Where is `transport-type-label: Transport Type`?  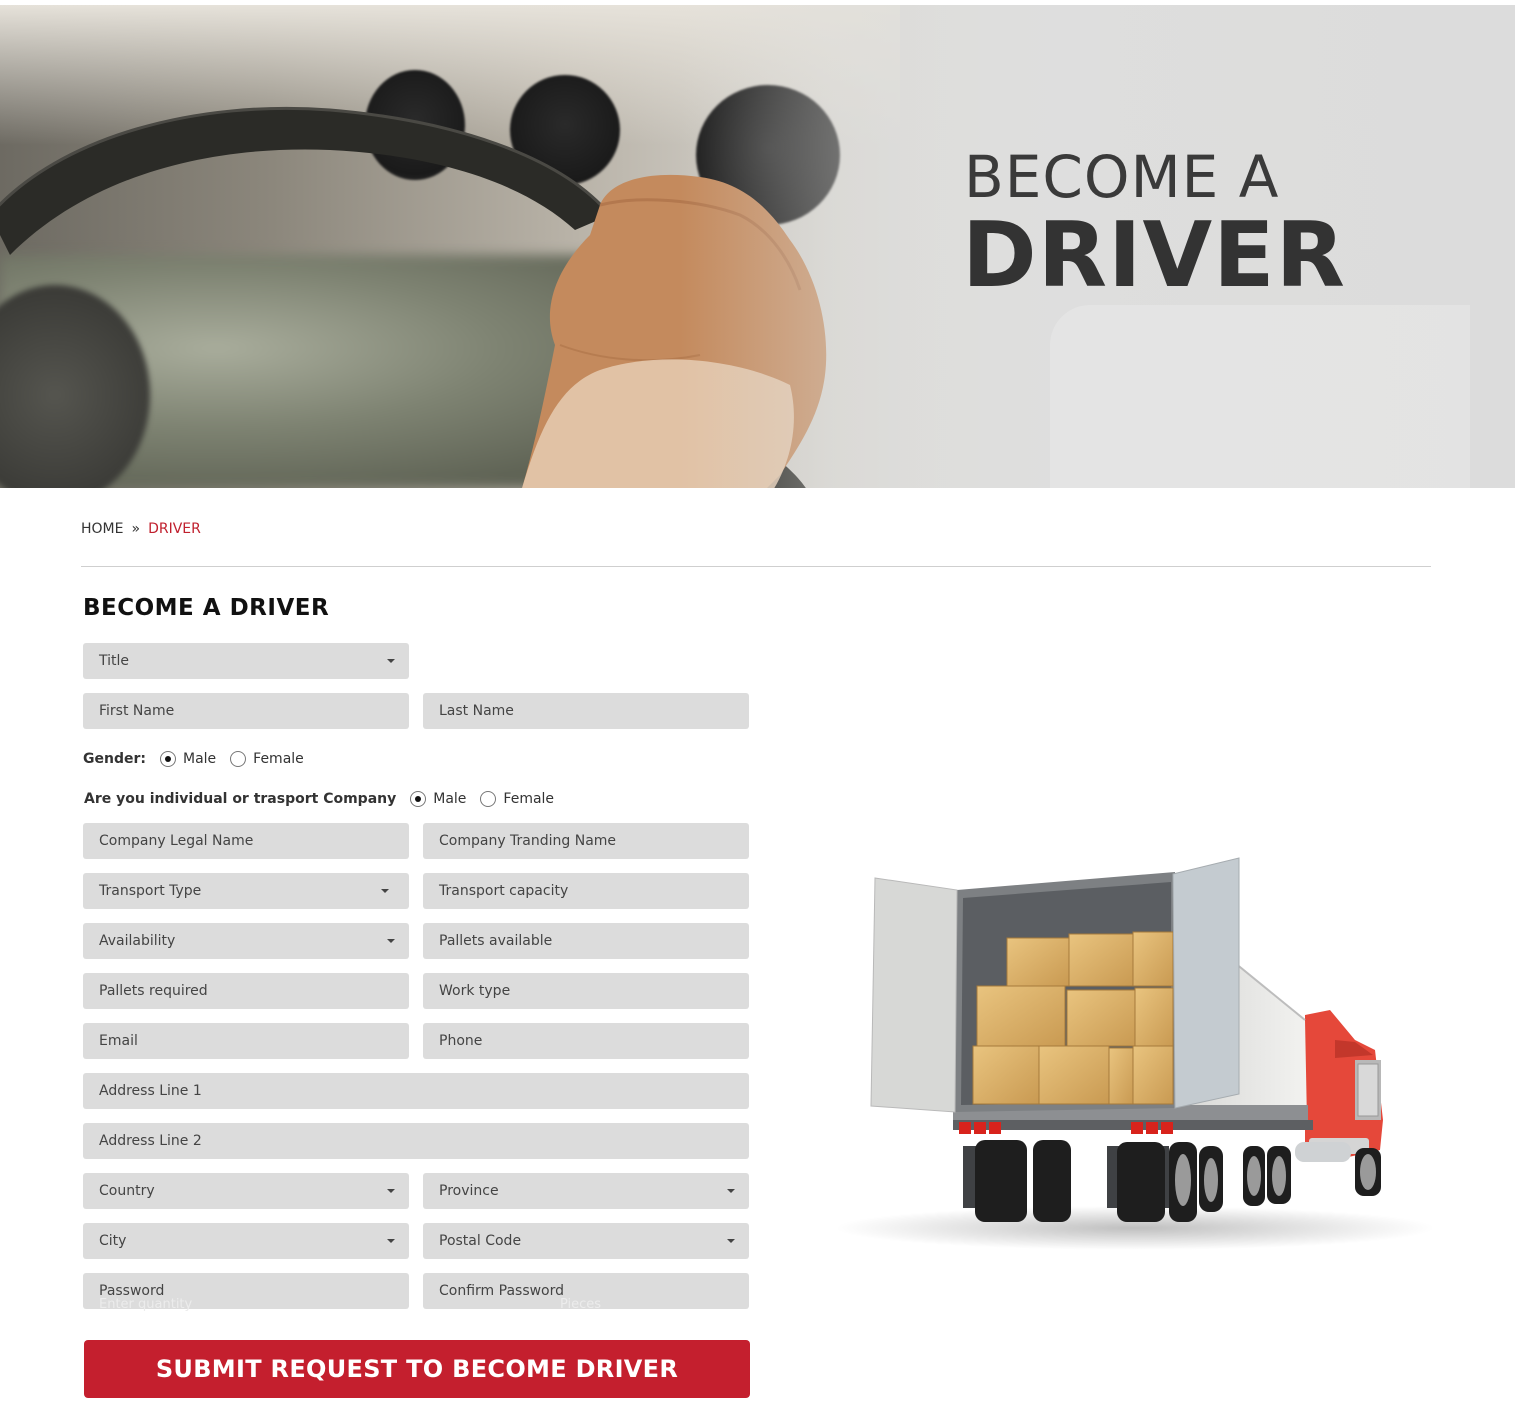
transport-type-label: Transport Type is located at coordinates (150, 891).